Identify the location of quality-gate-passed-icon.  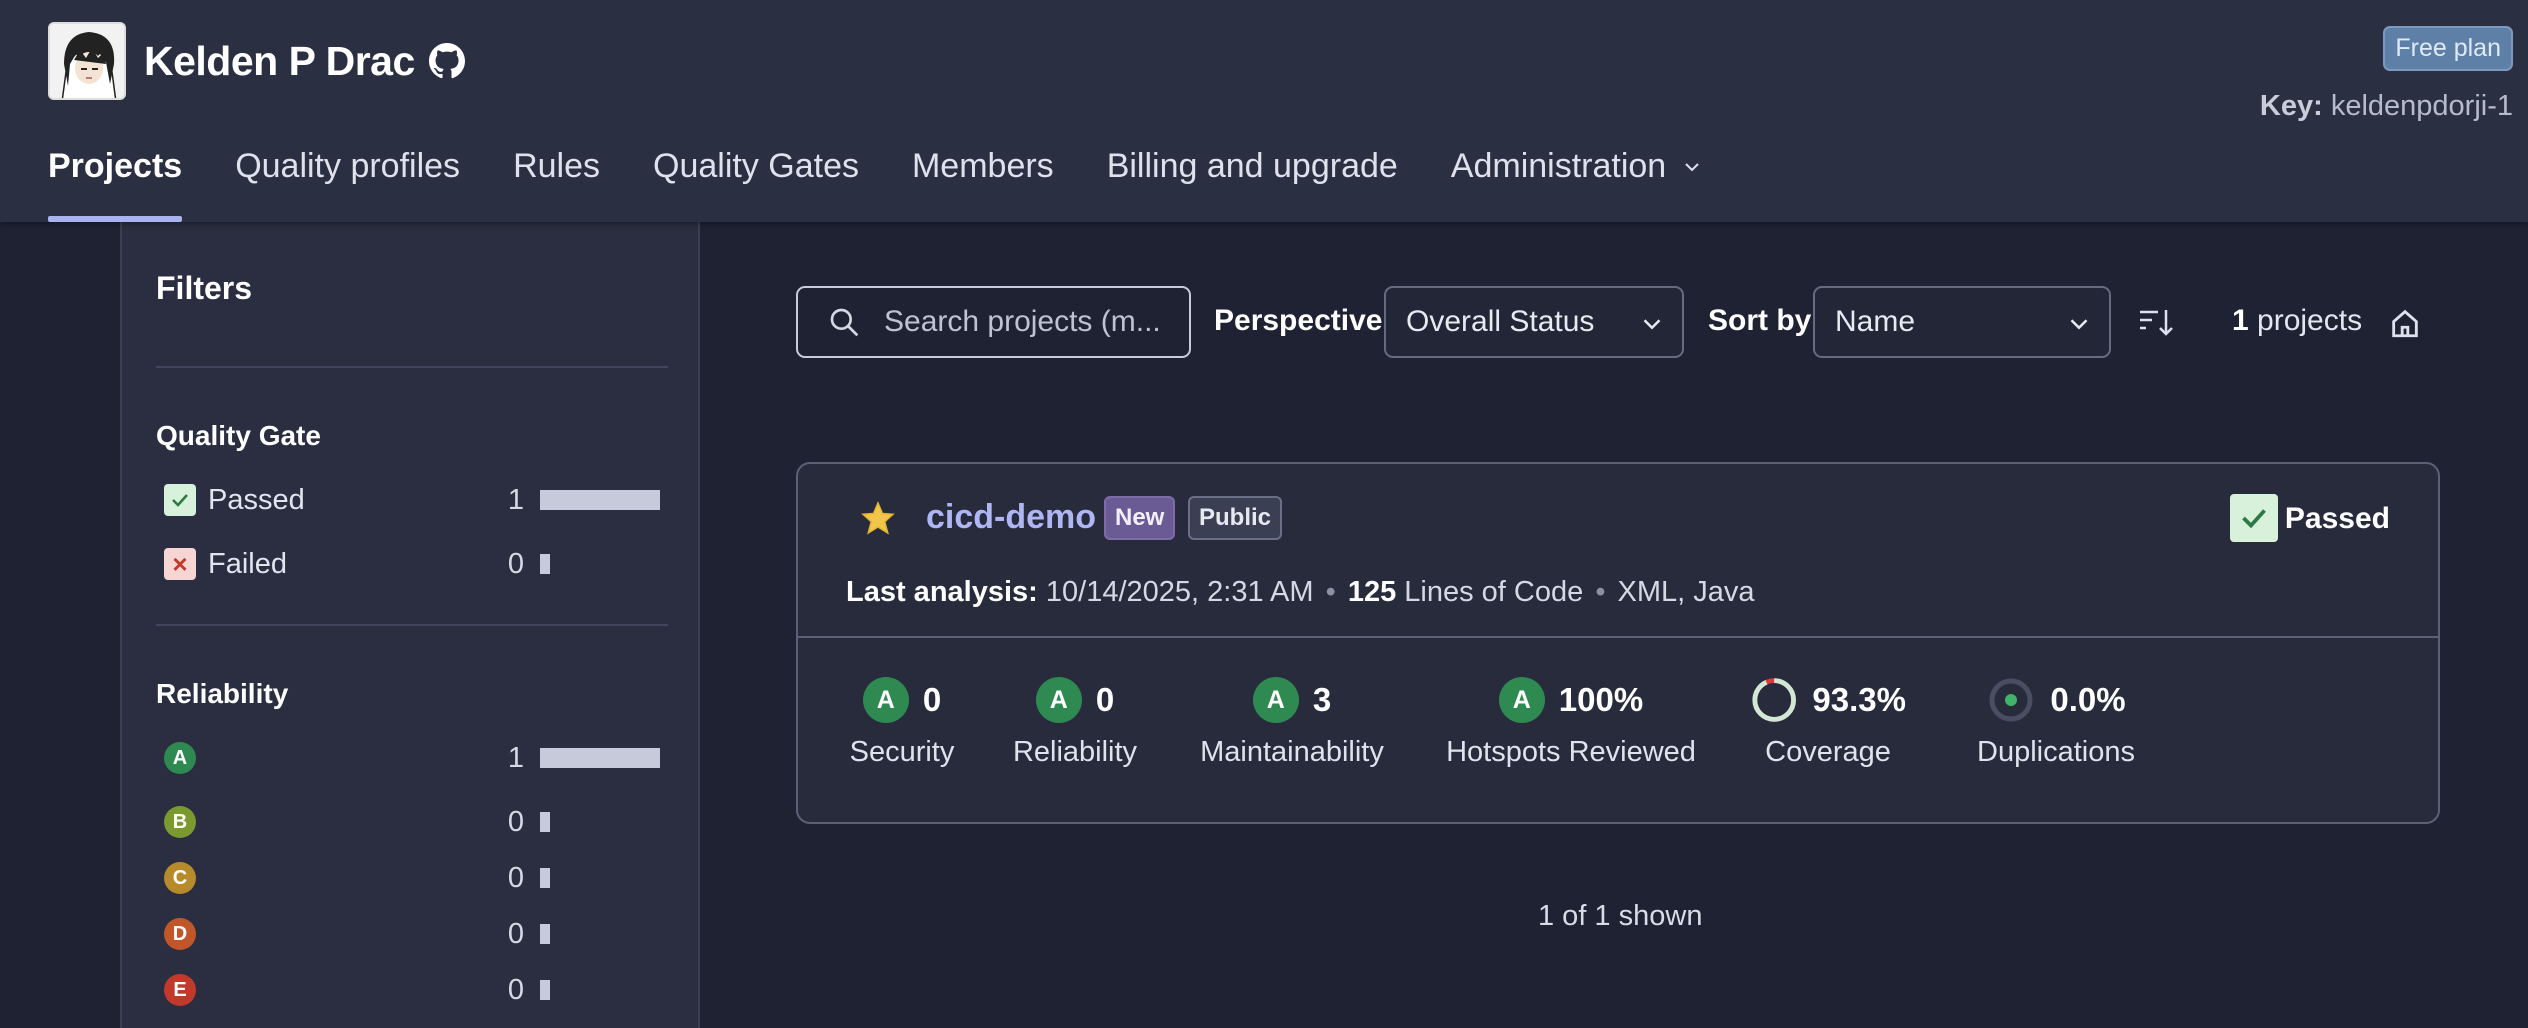
(2254, 518).